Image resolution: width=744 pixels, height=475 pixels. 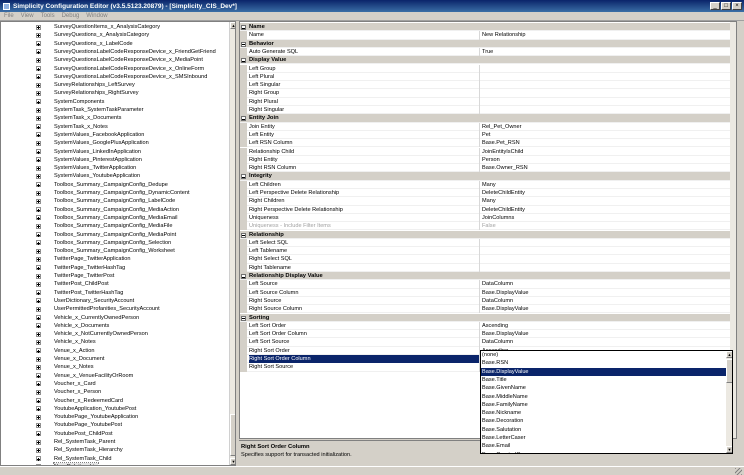 I want to click on dropdown-option: Base.Nickname, so click(x=603, y=413).